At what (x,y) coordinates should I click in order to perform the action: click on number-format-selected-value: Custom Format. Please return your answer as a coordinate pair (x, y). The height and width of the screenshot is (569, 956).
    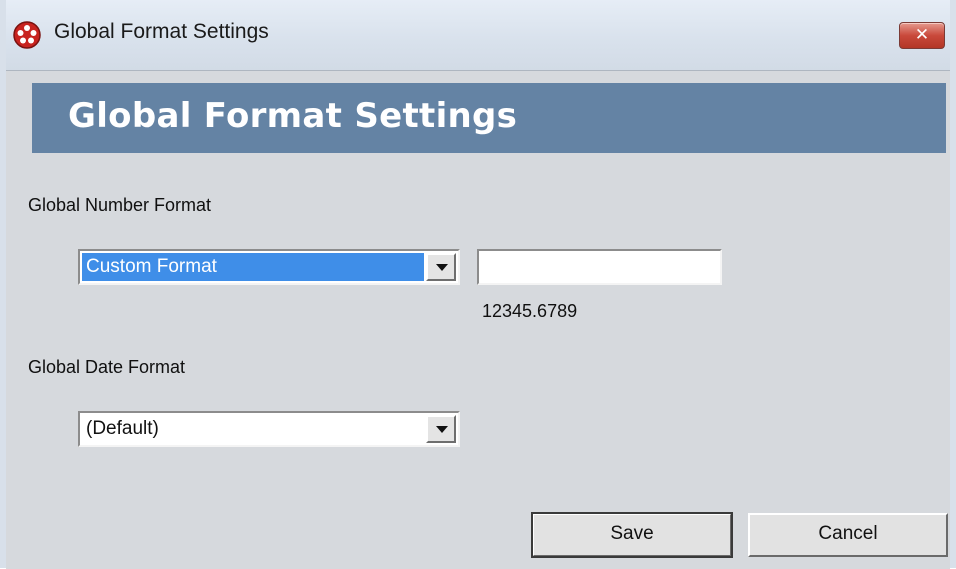
    Looking at the image, I should click on (253, 267).